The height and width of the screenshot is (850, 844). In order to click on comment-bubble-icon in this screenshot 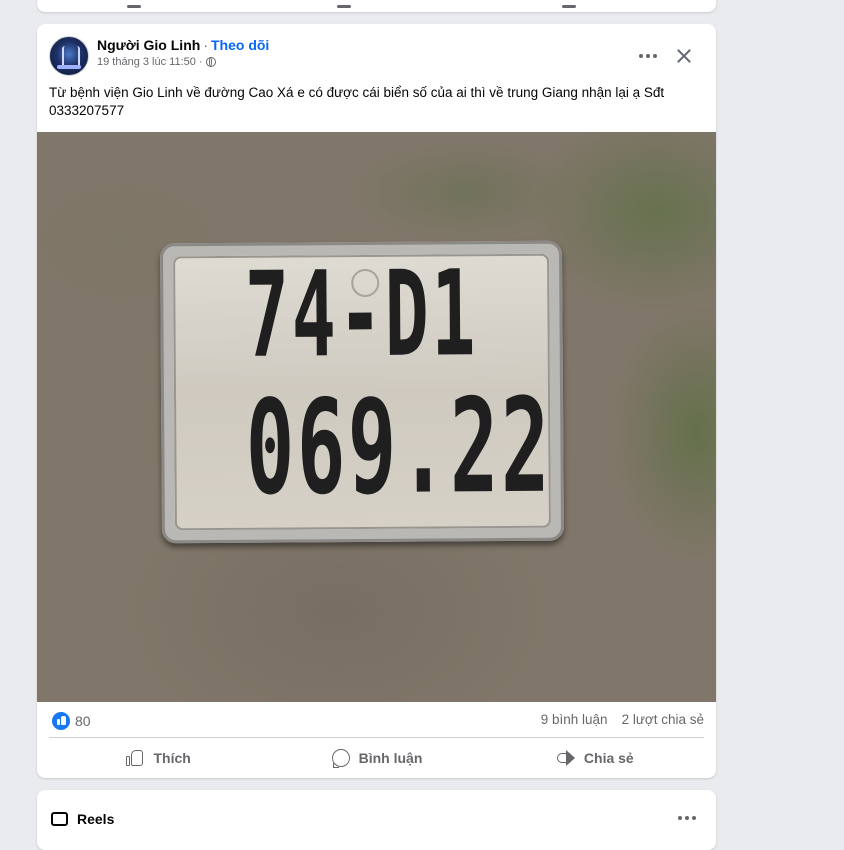, I will do `click(341, 758)`.